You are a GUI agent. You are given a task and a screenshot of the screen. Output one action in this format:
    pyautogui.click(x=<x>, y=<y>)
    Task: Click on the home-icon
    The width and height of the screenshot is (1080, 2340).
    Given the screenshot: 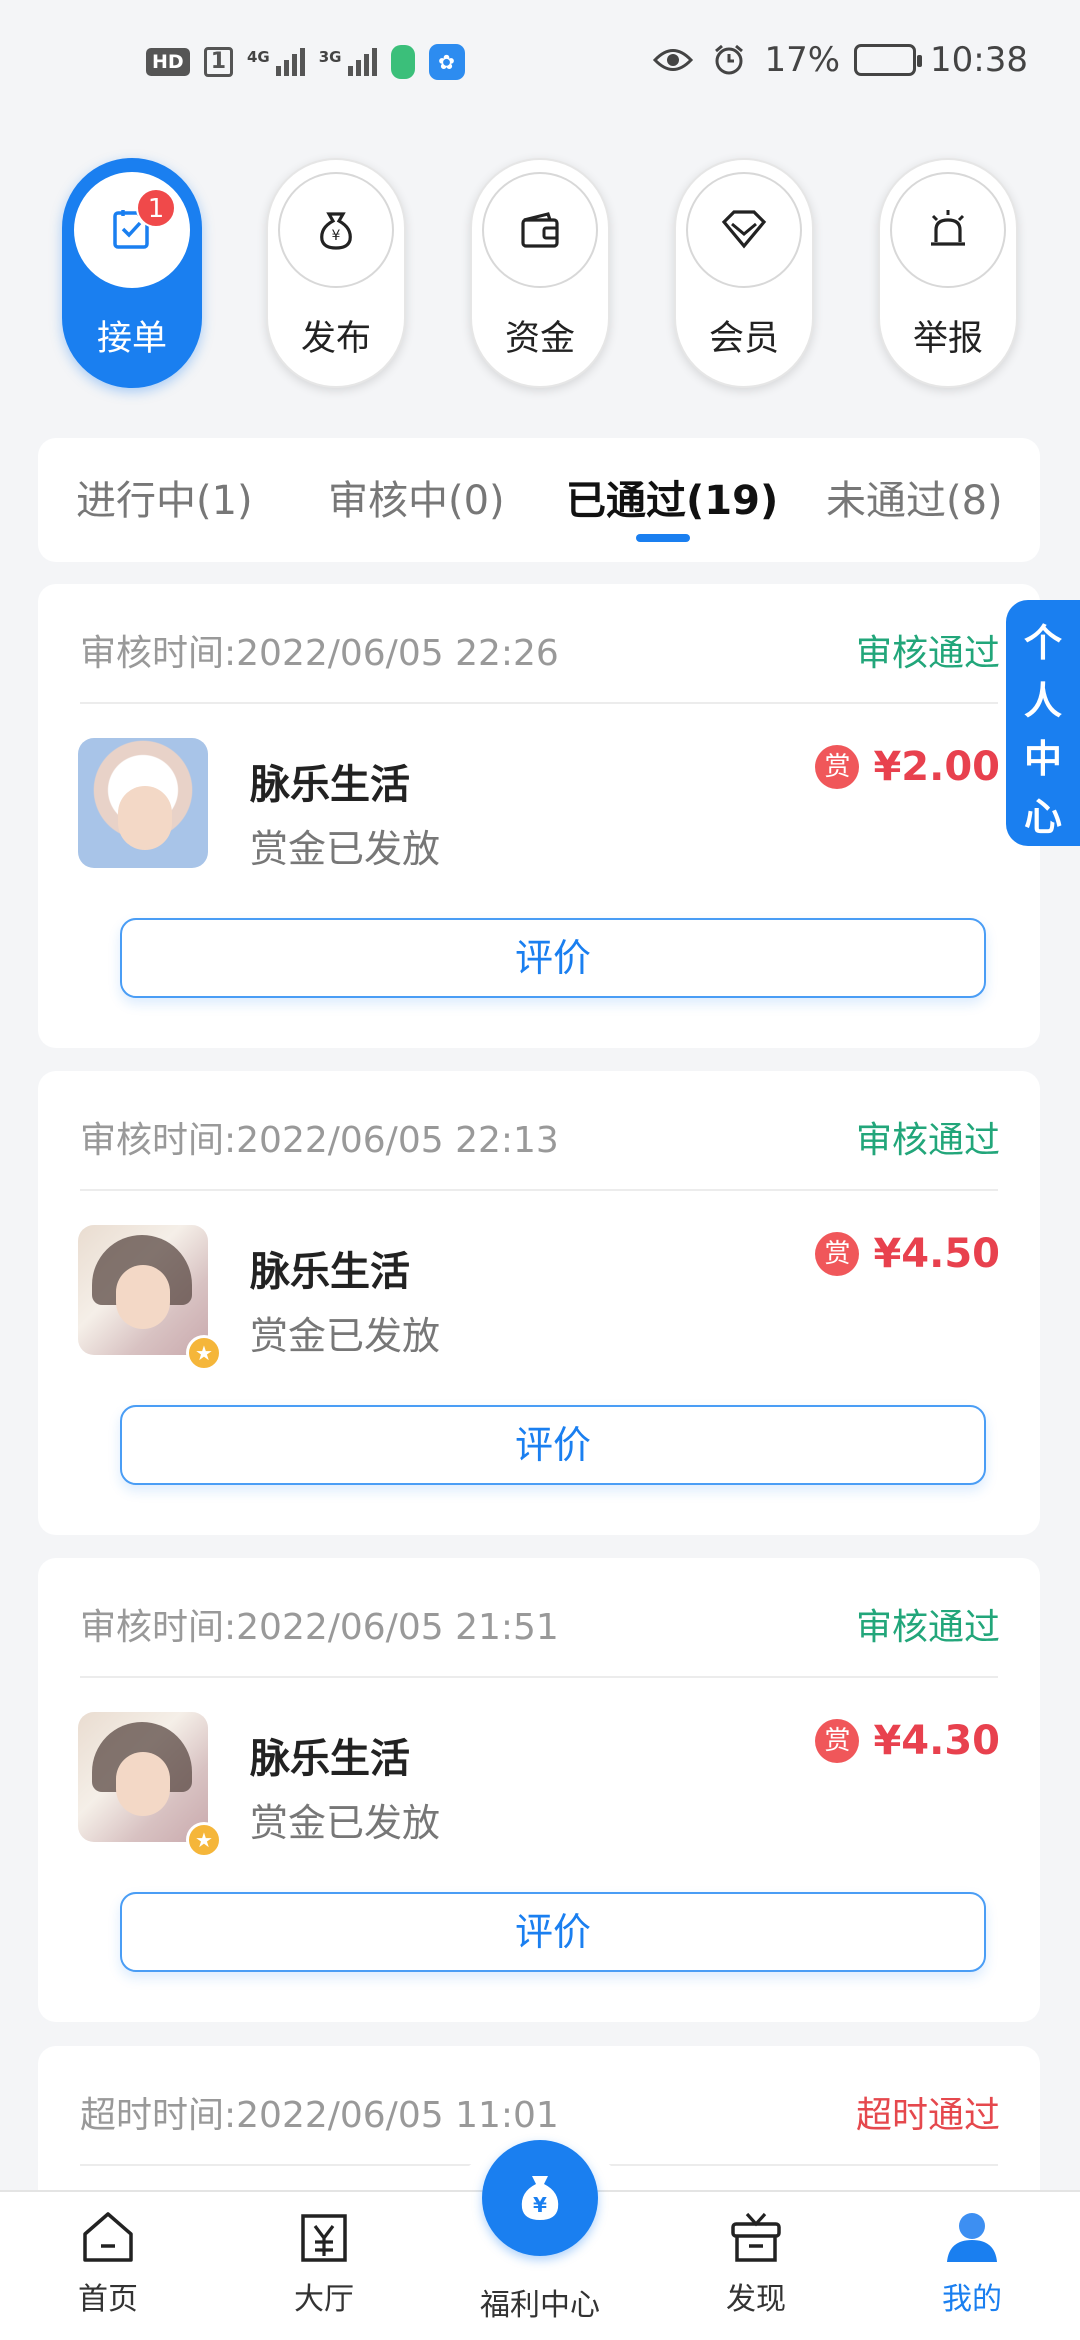 What is the action you would take?
    pyautogui.click(x=108, y=2237)
    